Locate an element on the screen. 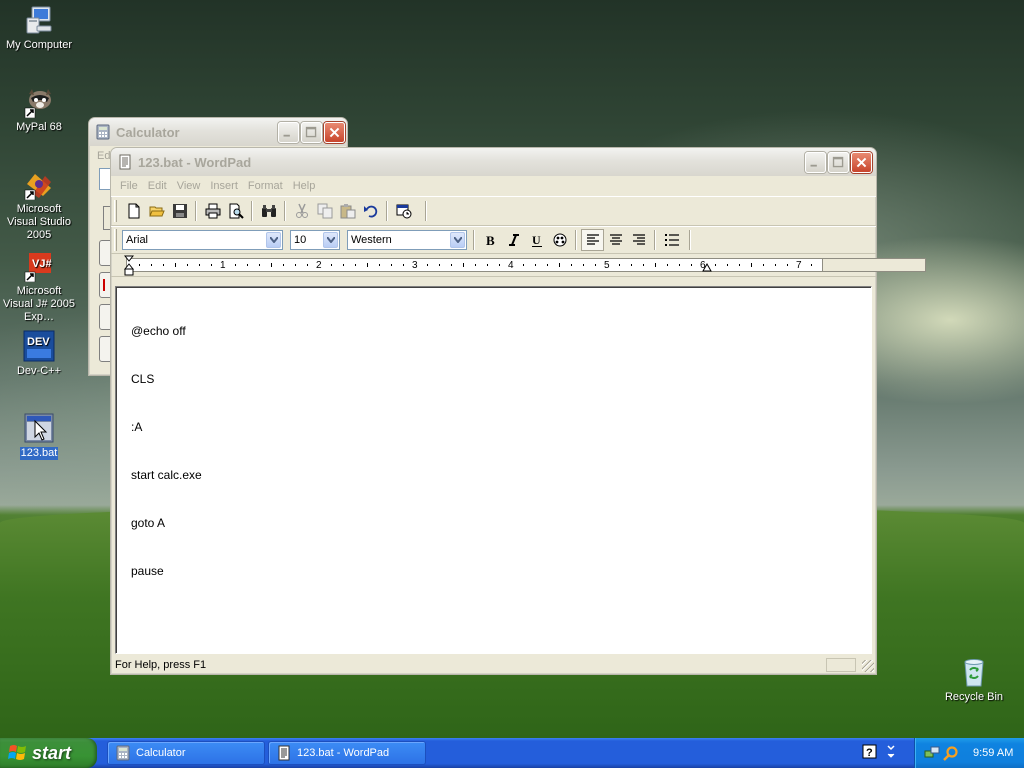  script-dropdown is located at coordinates (457, 240).